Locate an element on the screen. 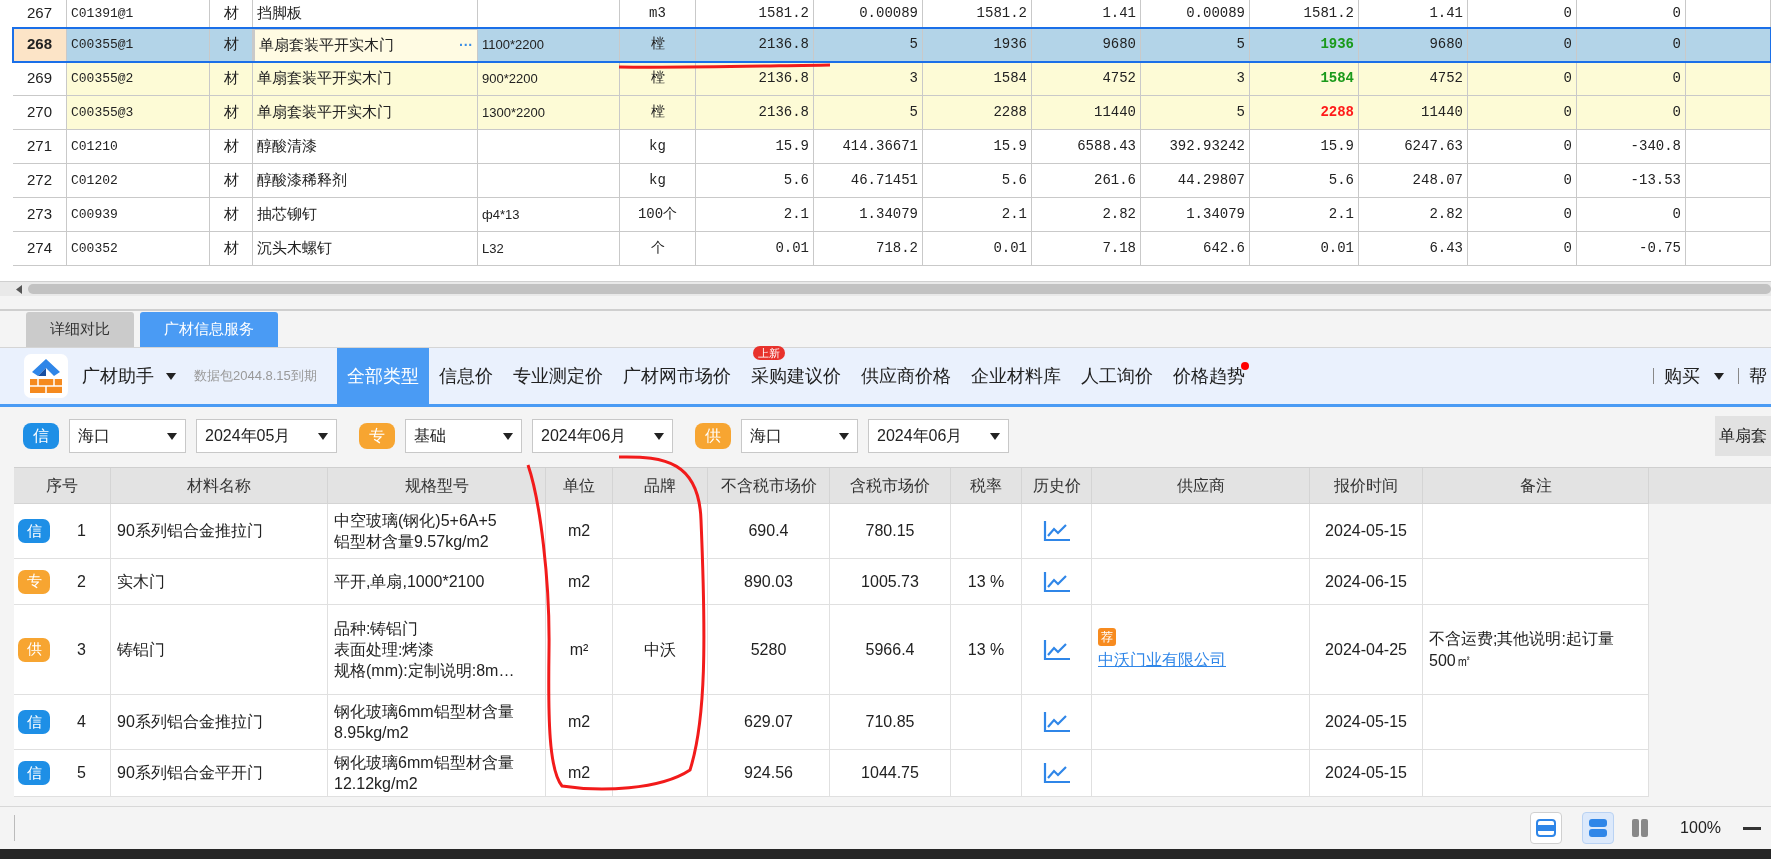  table-cell: 414.36671 is located at coordinates (868, 147).